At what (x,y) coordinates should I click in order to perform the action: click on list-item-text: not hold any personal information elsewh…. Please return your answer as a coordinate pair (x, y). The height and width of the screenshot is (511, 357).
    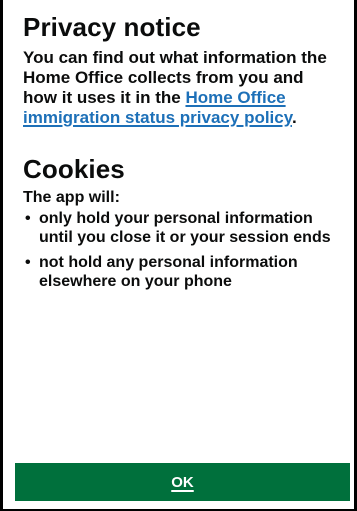
    Looking at the image, I should click on (168, 272).